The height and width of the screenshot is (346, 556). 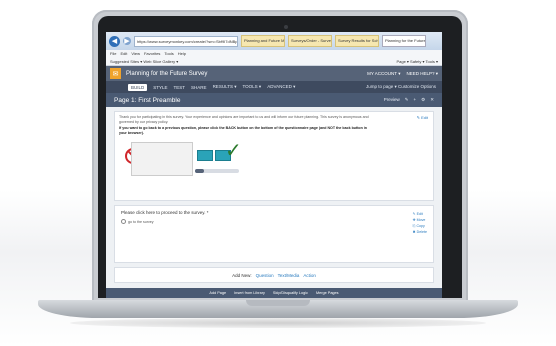 What do you see at coordinates (274, 221) in the screenshot?
I see `answer-option: go to the survey` at bounding box center [274, 221].